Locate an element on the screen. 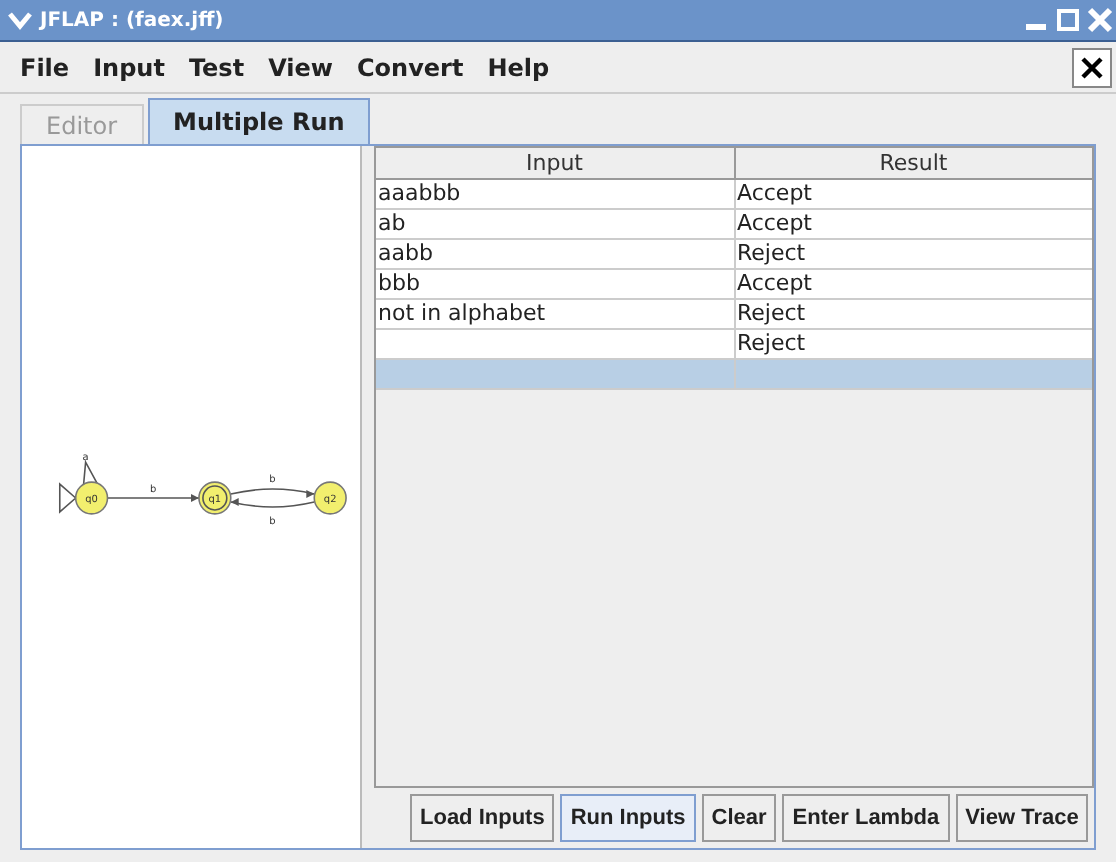 Image resolution: width=1116 pixels, height=862 pixels. window-title: JFLAP : (faex.jff) is located at coordinates (132, 21).